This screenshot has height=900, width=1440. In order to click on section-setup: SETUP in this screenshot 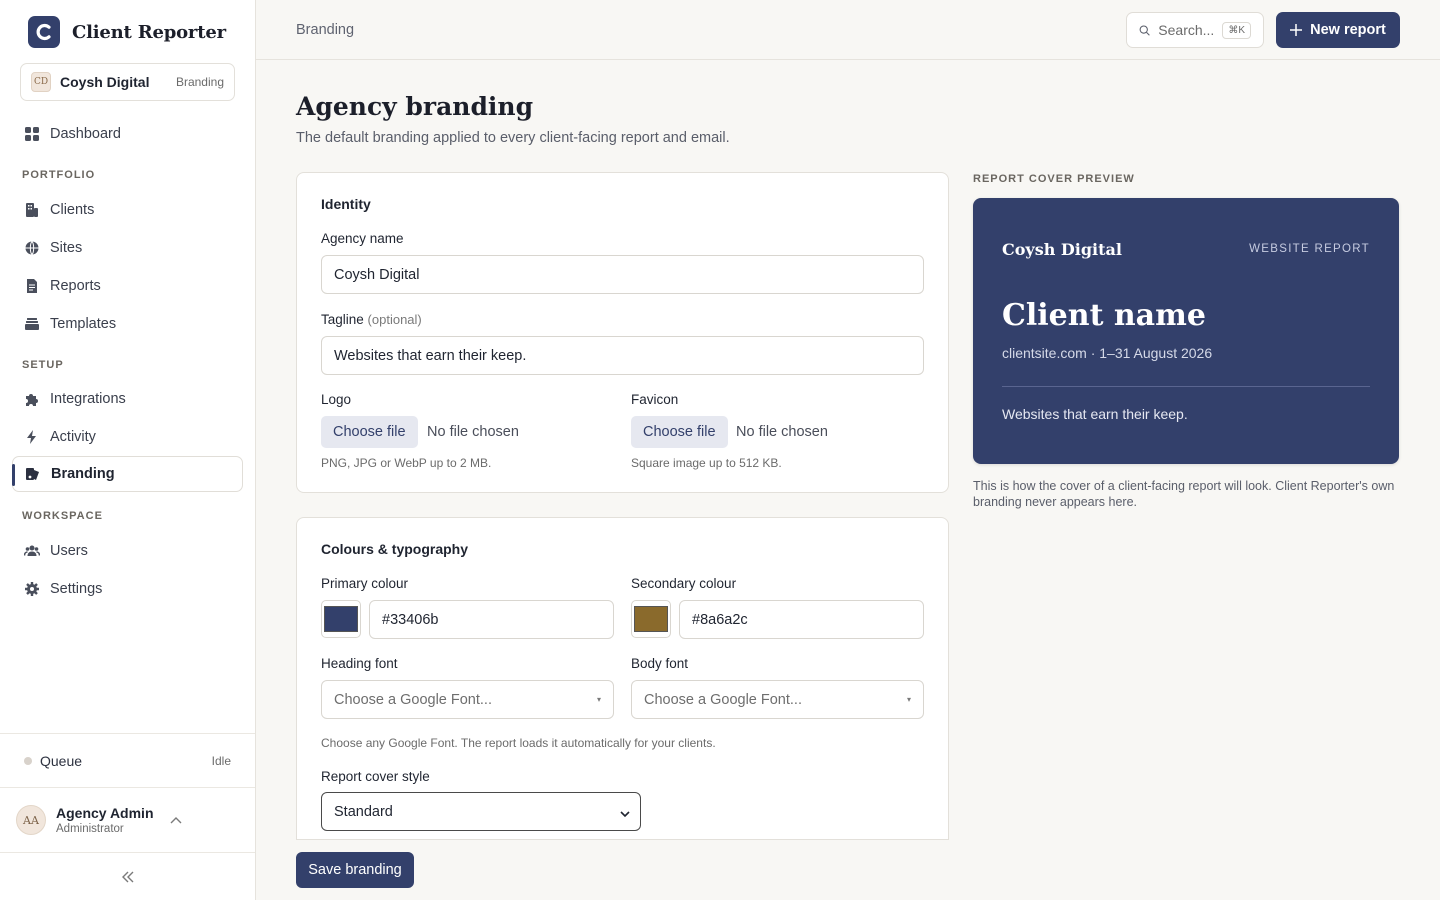, I will do `click(43, 365)`.